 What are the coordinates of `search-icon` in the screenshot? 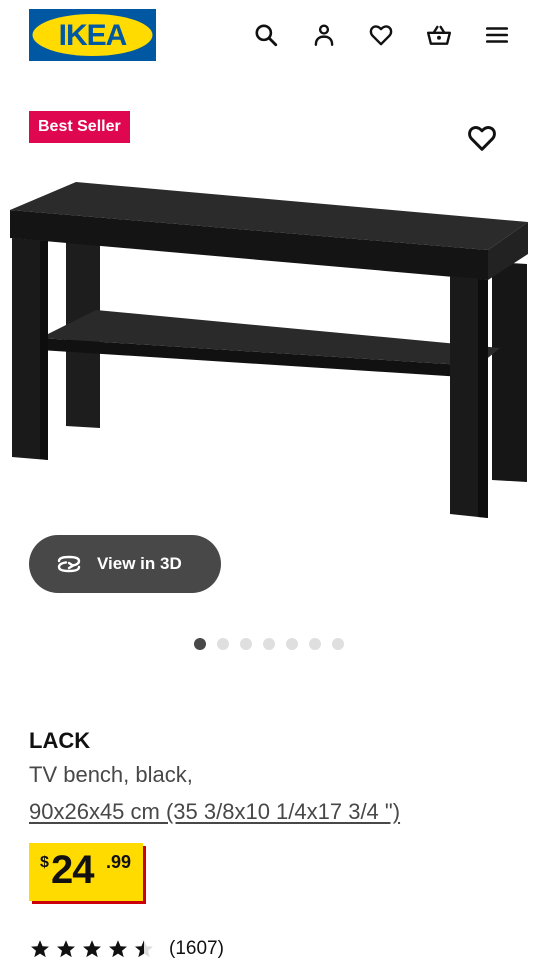 It's located at (266, 35).